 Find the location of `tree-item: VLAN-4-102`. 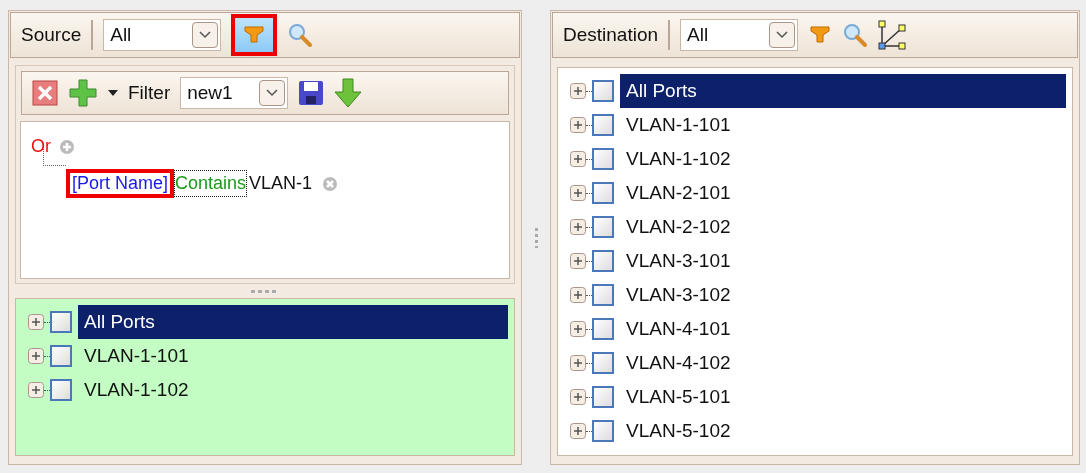

tree-item: VLAN-4-102 is located at coordinates (843, 363).